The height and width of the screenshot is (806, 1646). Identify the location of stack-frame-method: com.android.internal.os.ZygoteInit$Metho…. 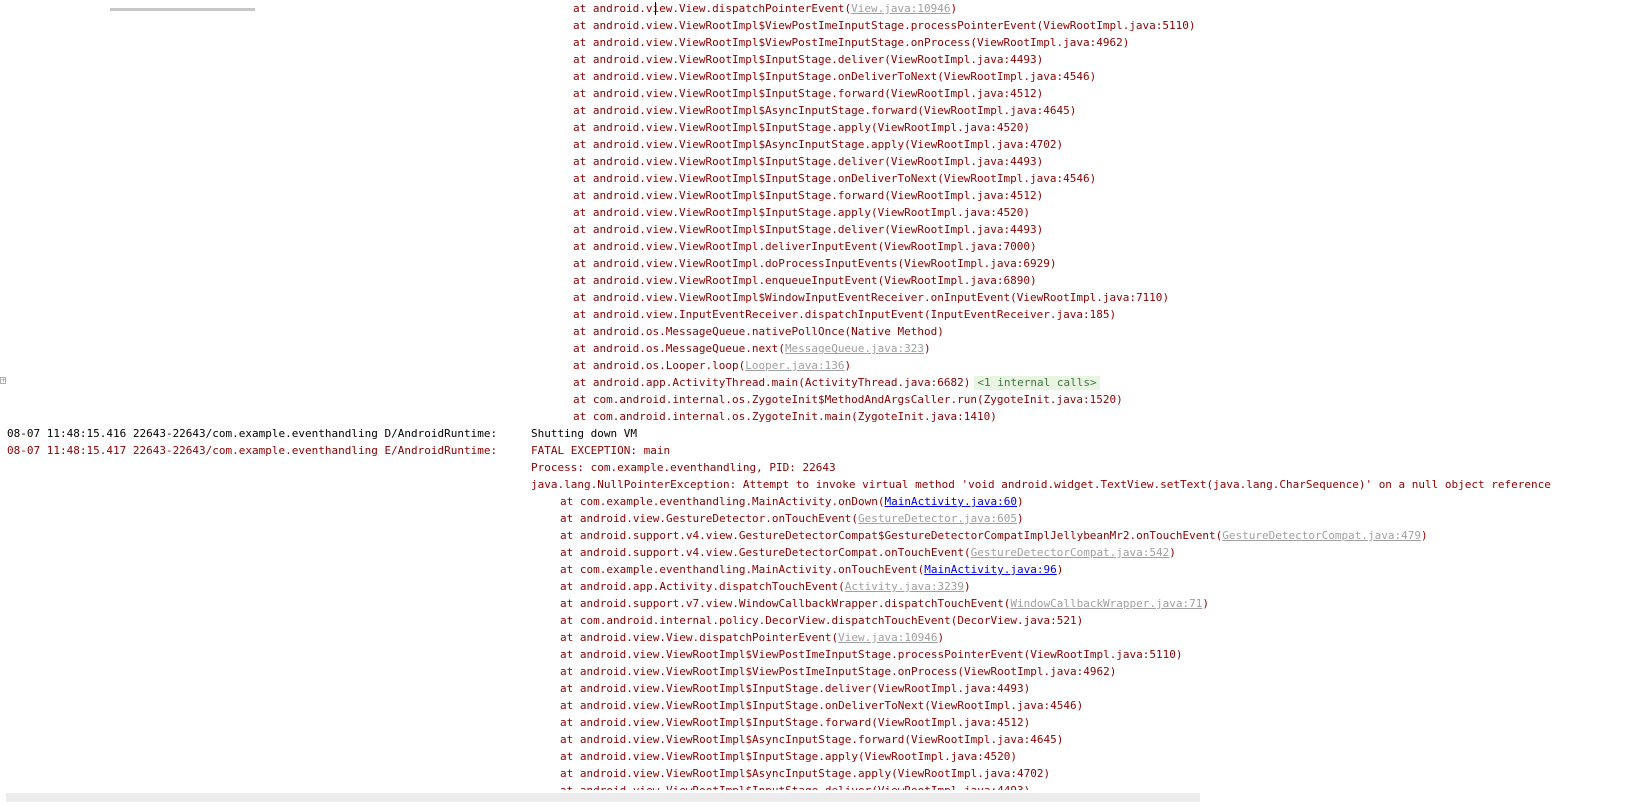
(784, 399).